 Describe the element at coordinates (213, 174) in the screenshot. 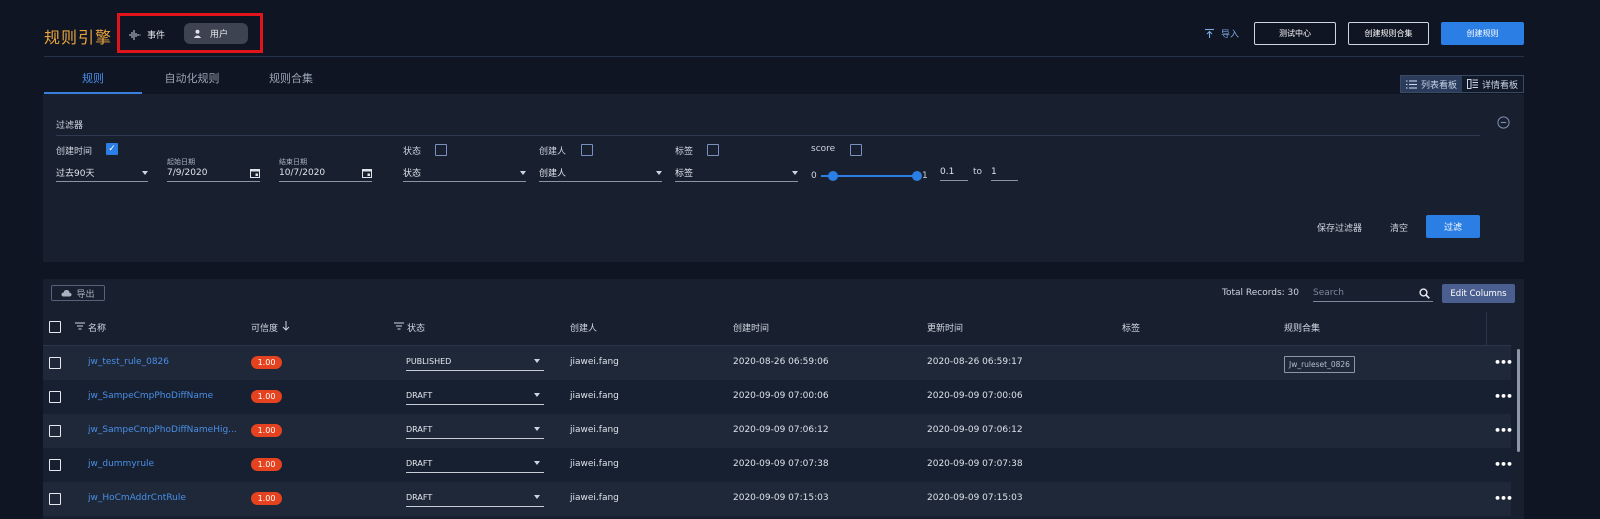

I see `start-date-field: 7/9/2020` at that location.